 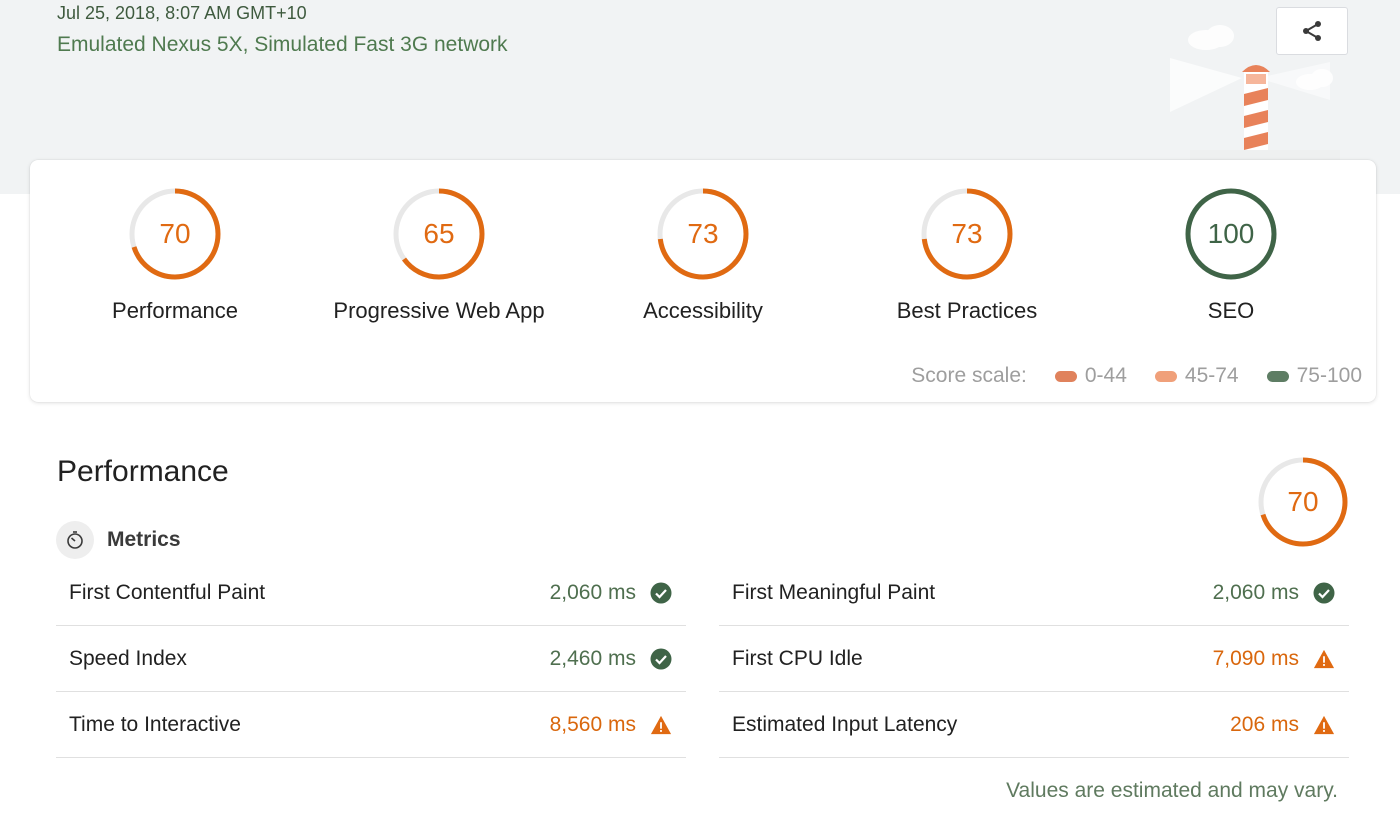 I want to click on metric-name: First CPU Idle, so click(x=797, y=658).